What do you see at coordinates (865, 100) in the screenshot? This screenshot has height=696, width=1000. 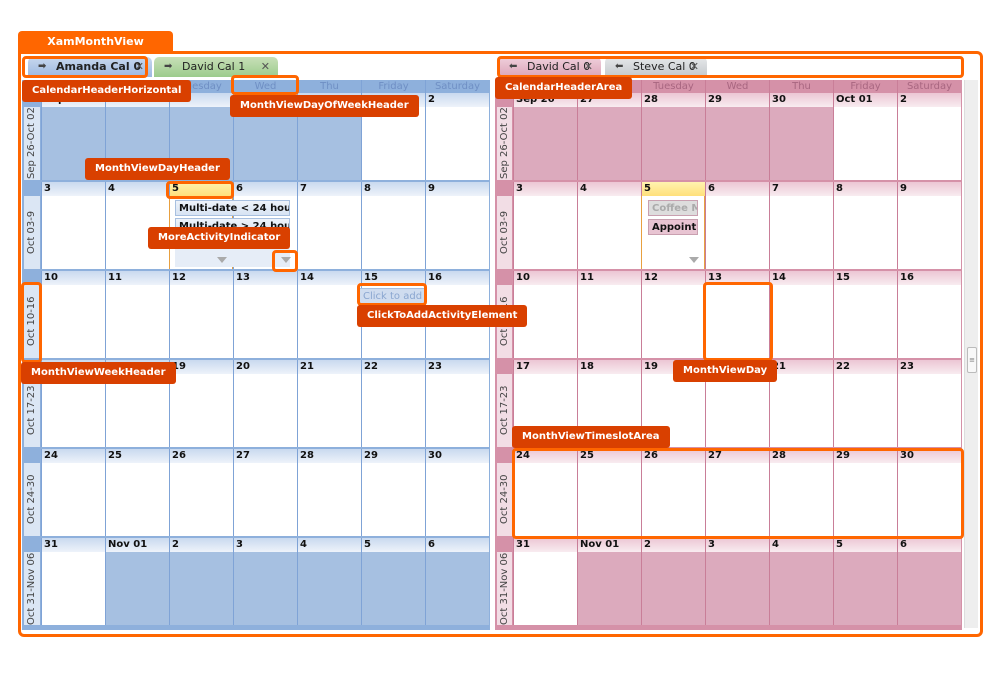 I see `day-header: Oct 01` at bounding box center [865, 100].